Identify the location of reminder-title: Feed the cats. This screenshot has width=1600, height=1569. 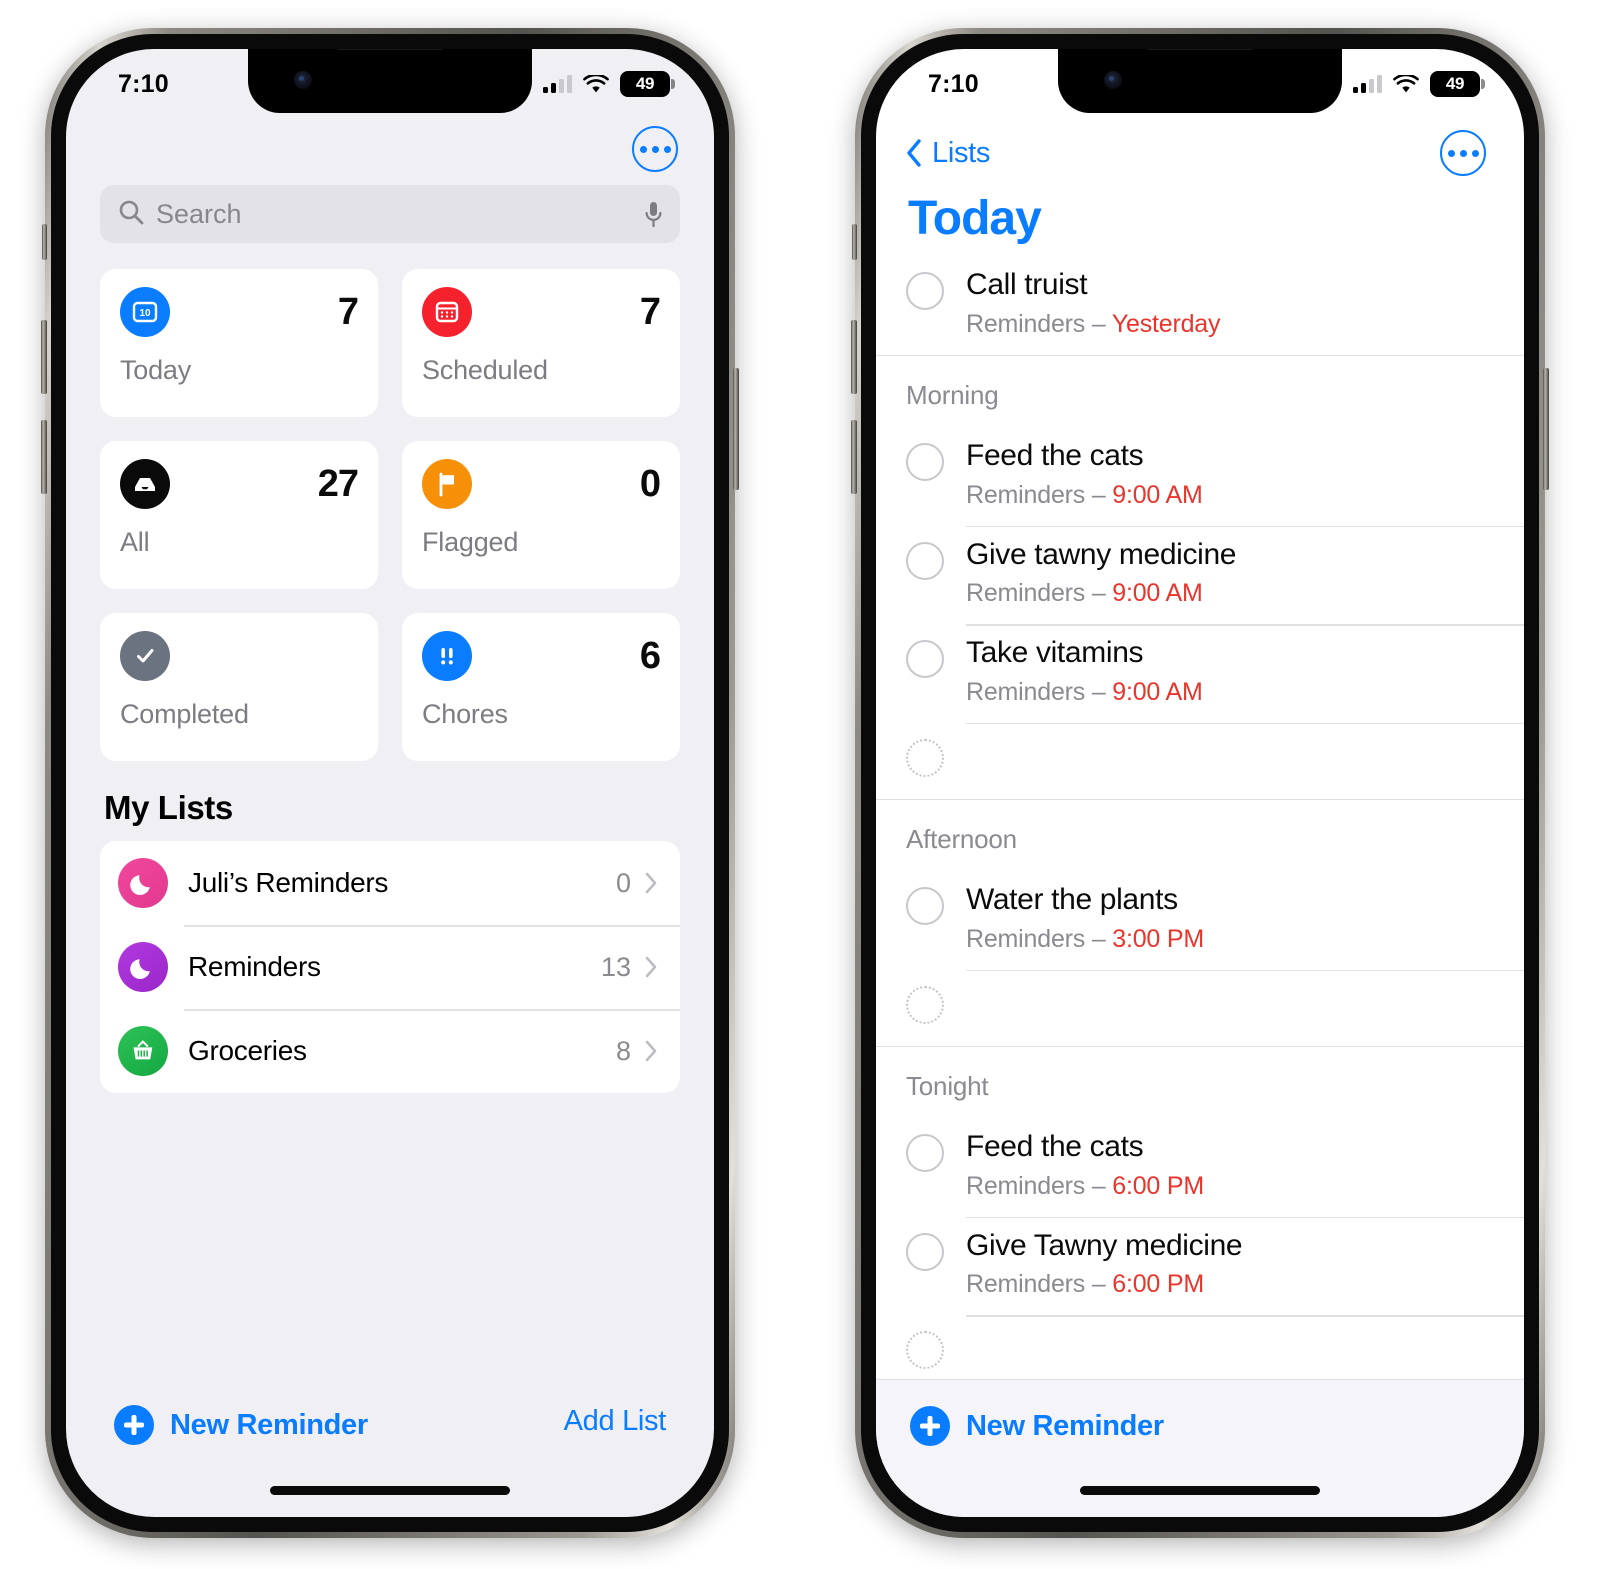
(1055, 455).